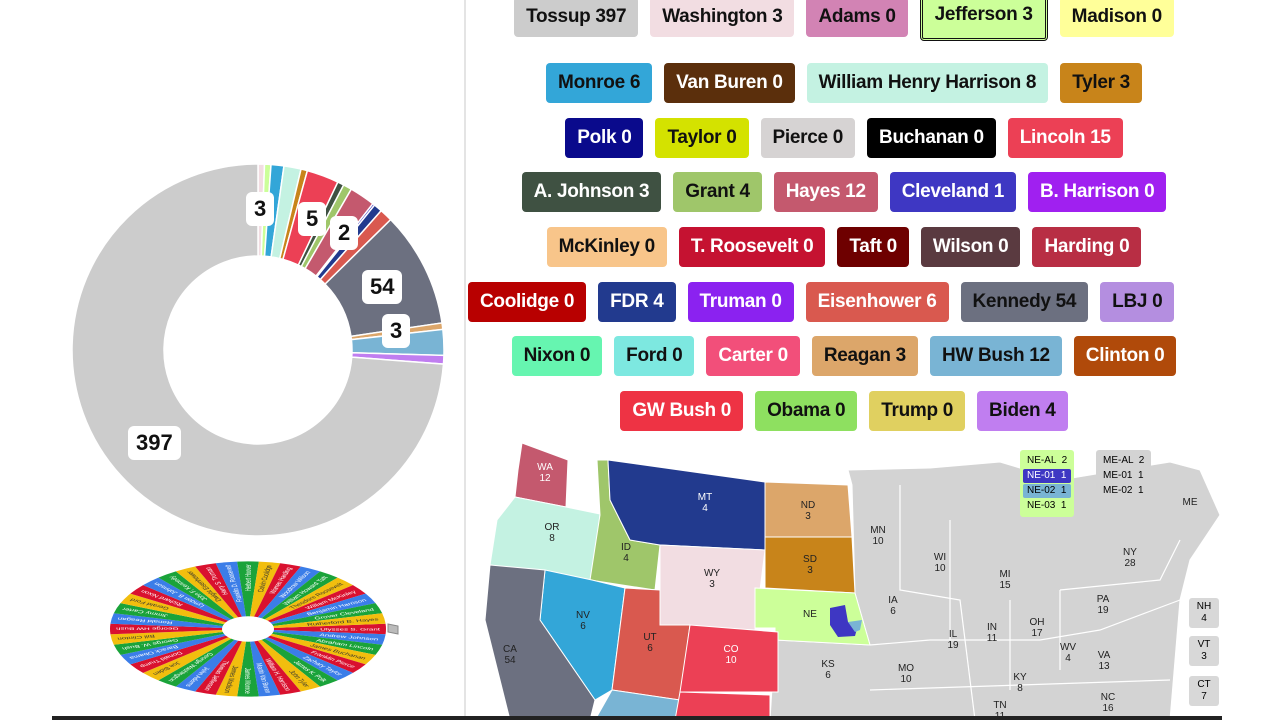  I want to click on me-district-legend: ME-AL 2 ME-01 1 ME-02 1, so click(1124, 476).